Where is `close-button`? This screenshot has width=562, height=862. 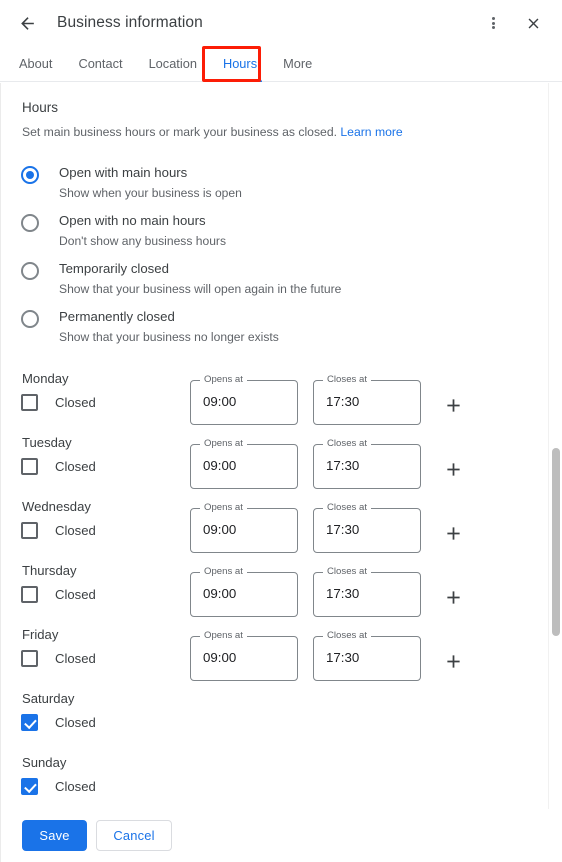 close-button is located at coordinates (533, 23).